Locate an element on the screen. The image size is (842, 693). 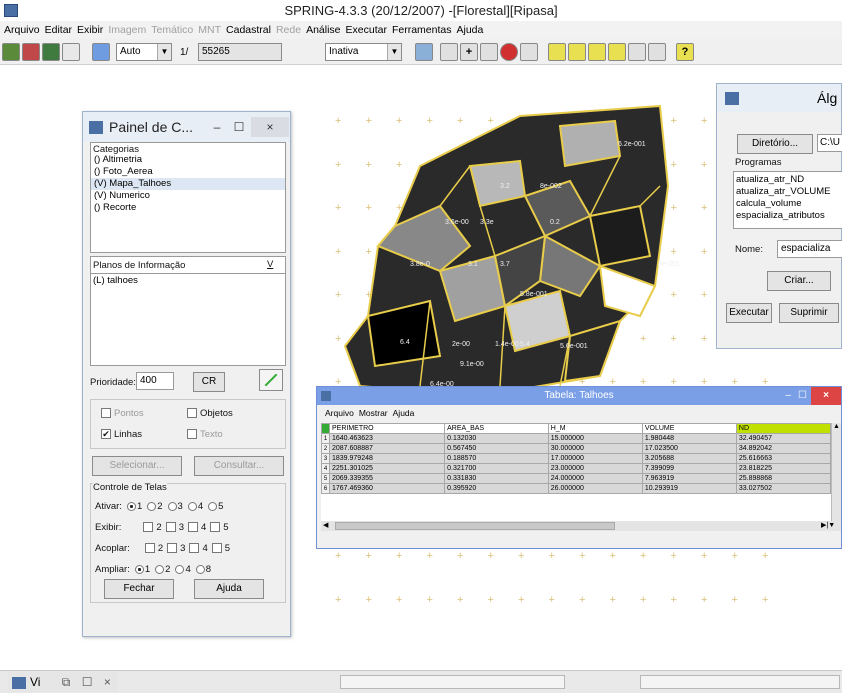
vertical-scrollbar: ▲ is located at coordinates (836, 472).